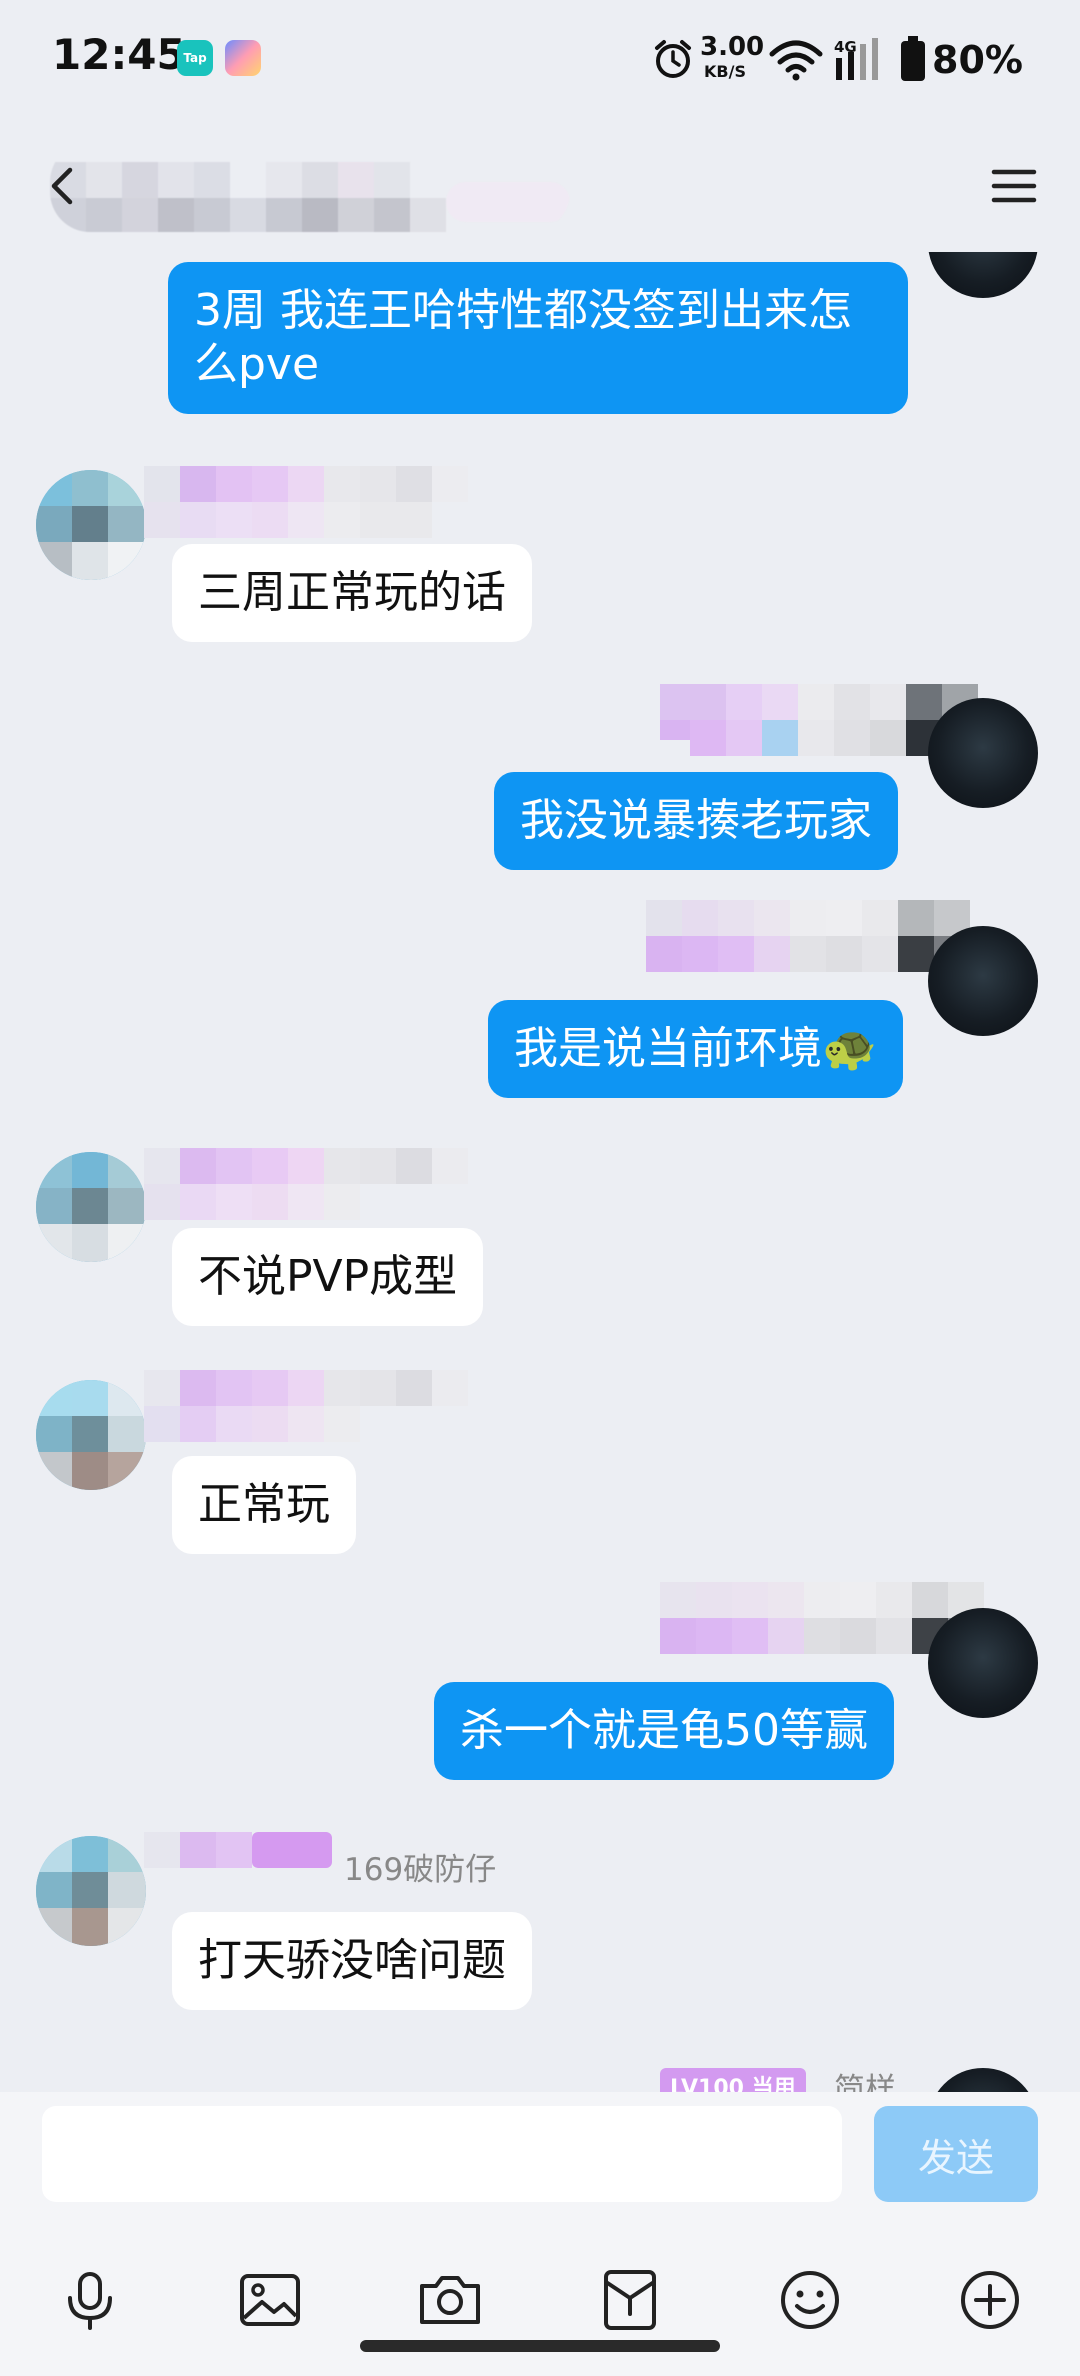 The image size is (1080, 2376). I want to click on microphone-icon, so click(90, 2300).